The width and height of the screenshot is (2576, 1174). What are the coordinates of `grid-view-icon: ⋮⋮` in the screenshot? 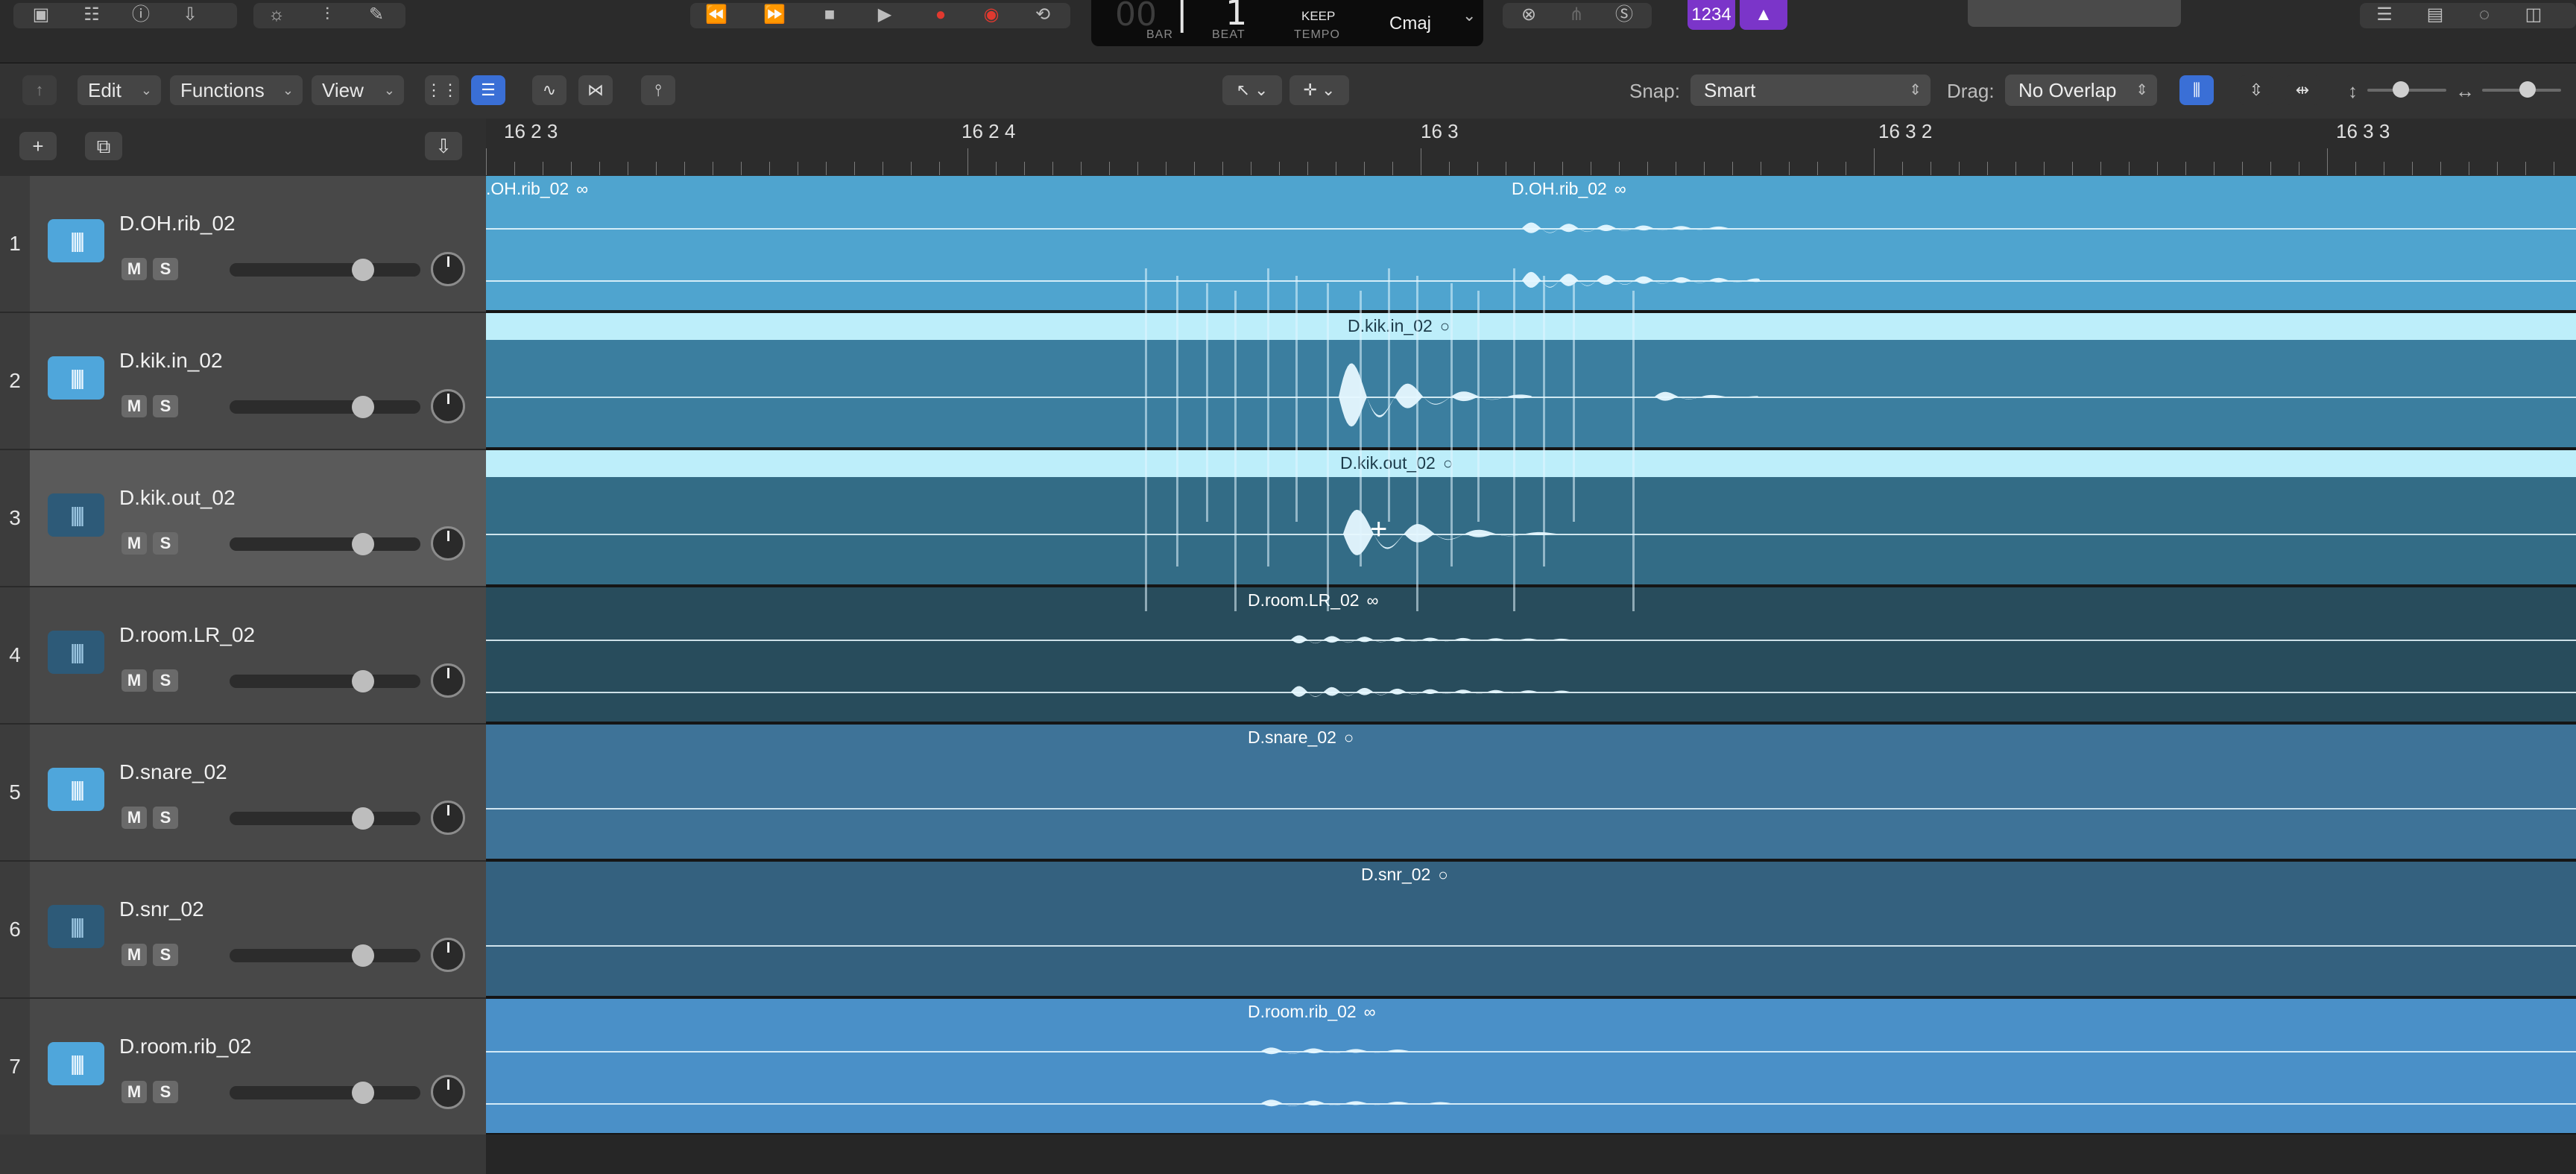 It's located at (442, 90).